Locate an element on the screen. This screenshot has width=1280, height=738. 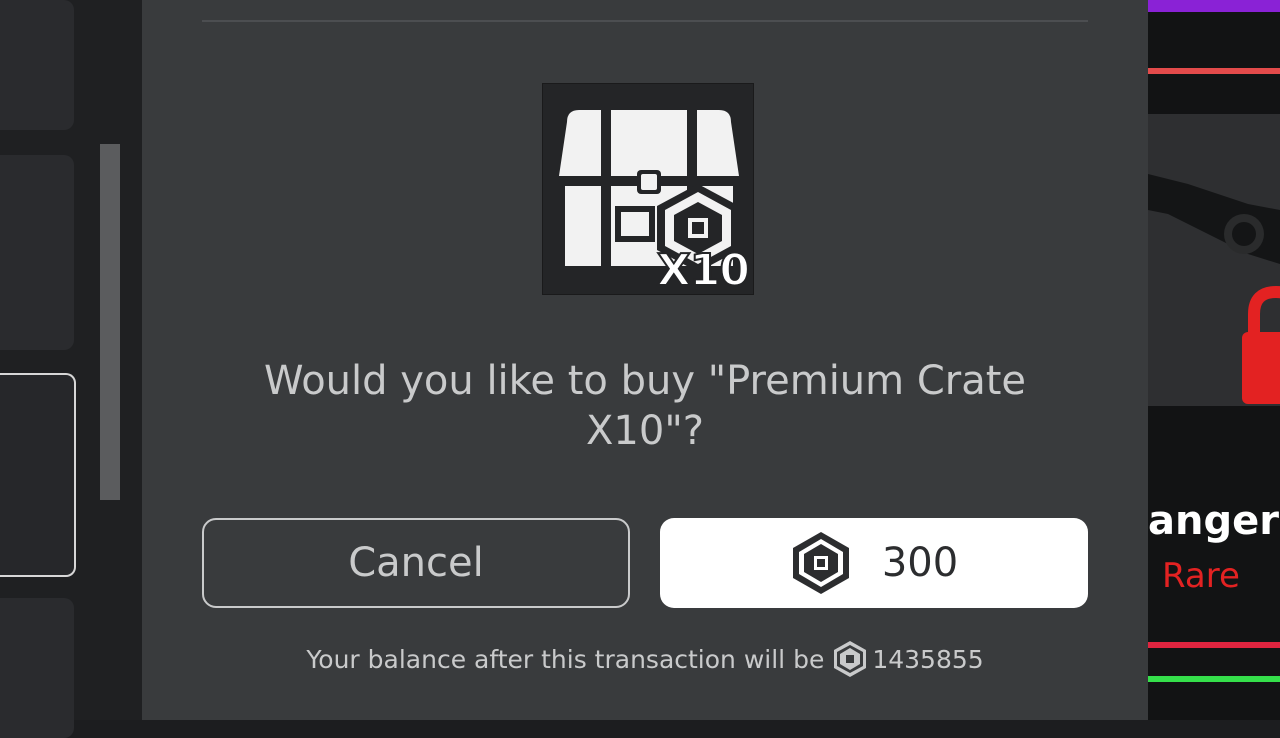
lock-icon is located at coordinates (1261, 344).